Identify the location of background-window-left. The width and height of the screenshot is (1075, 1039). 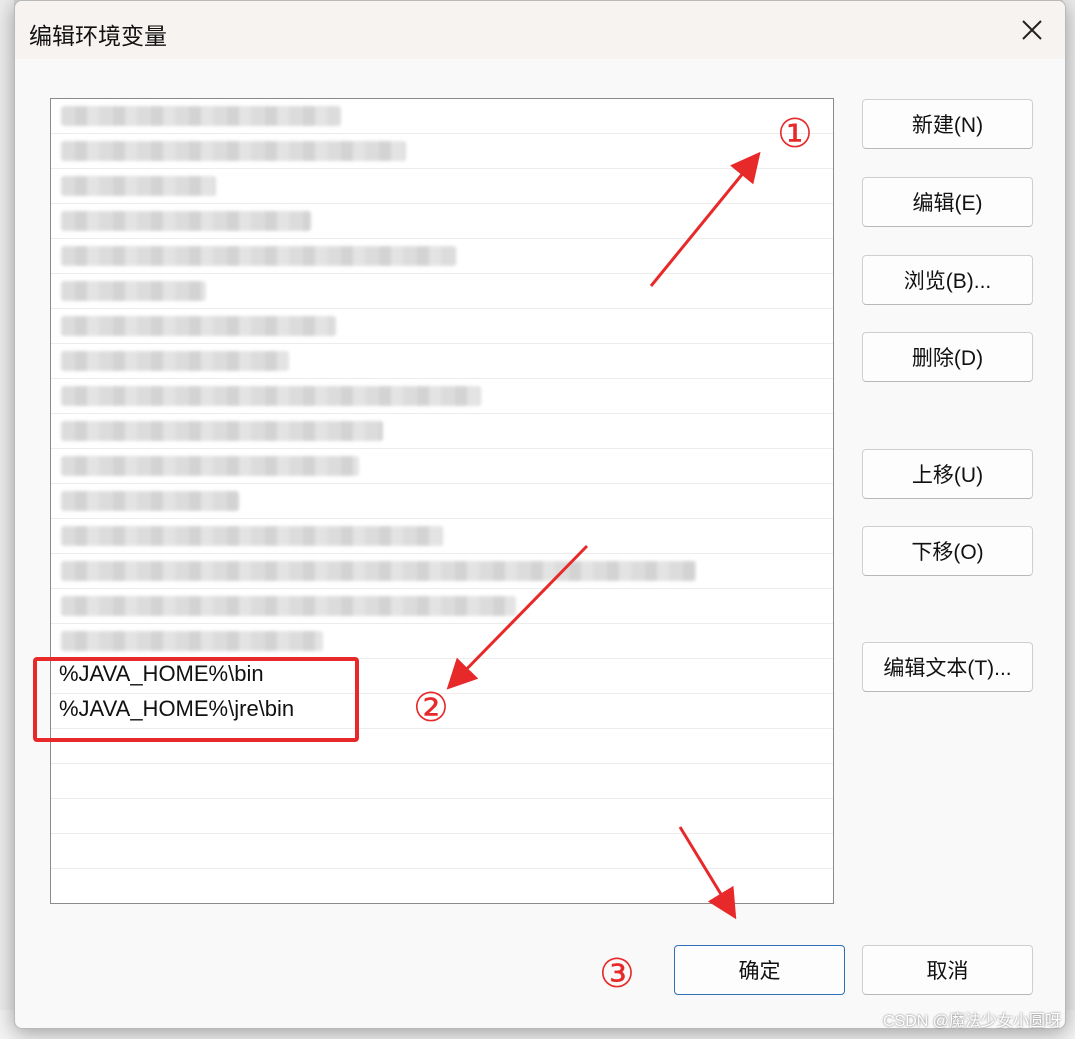
(7, 519).